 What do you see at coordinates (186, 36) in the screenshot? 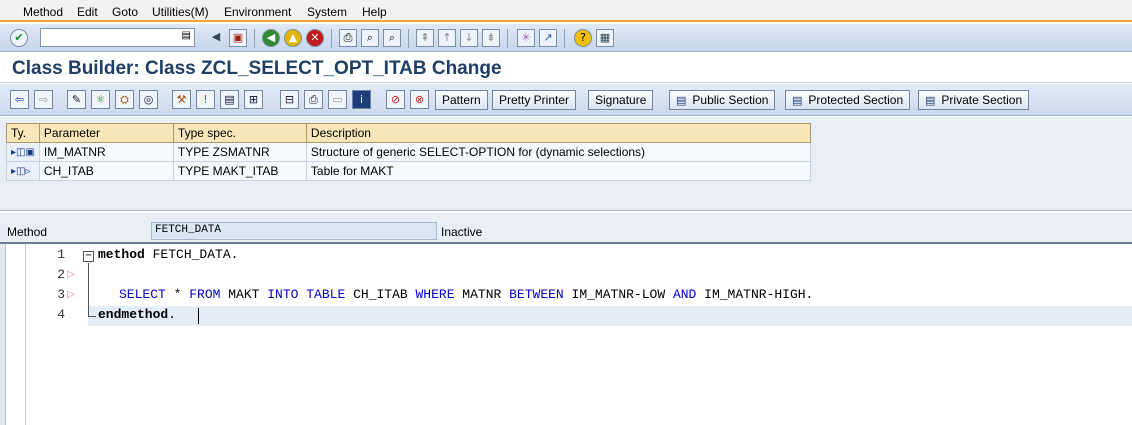
I see `command-history-icon: ▤` at bounding box center [186, 36].